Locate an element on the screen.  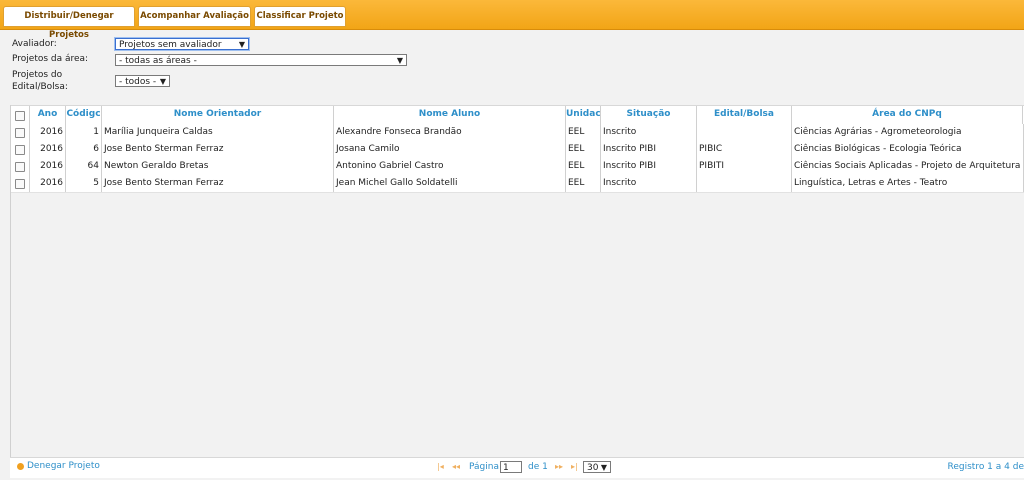
cell-area: Ciências Biológicas - Ecologia Teórica is located at coordinates (908, 149).